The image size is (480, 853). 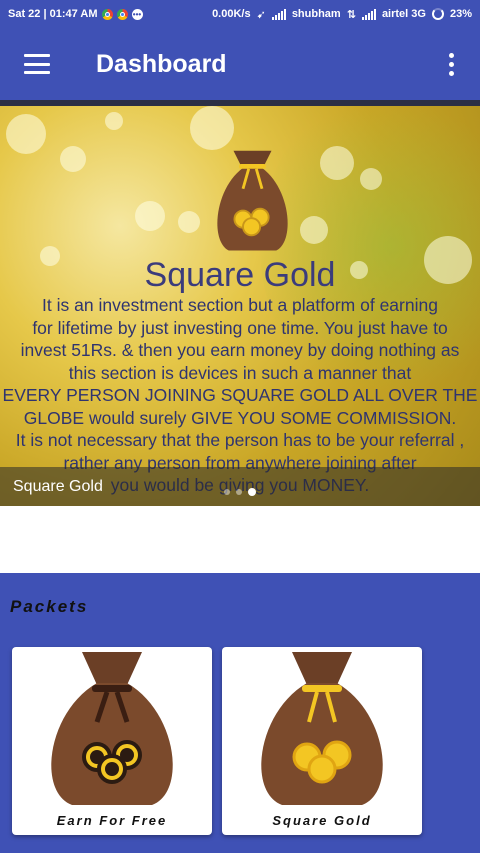 I want to click on more-vert-icon, so click(x=451, y=64).